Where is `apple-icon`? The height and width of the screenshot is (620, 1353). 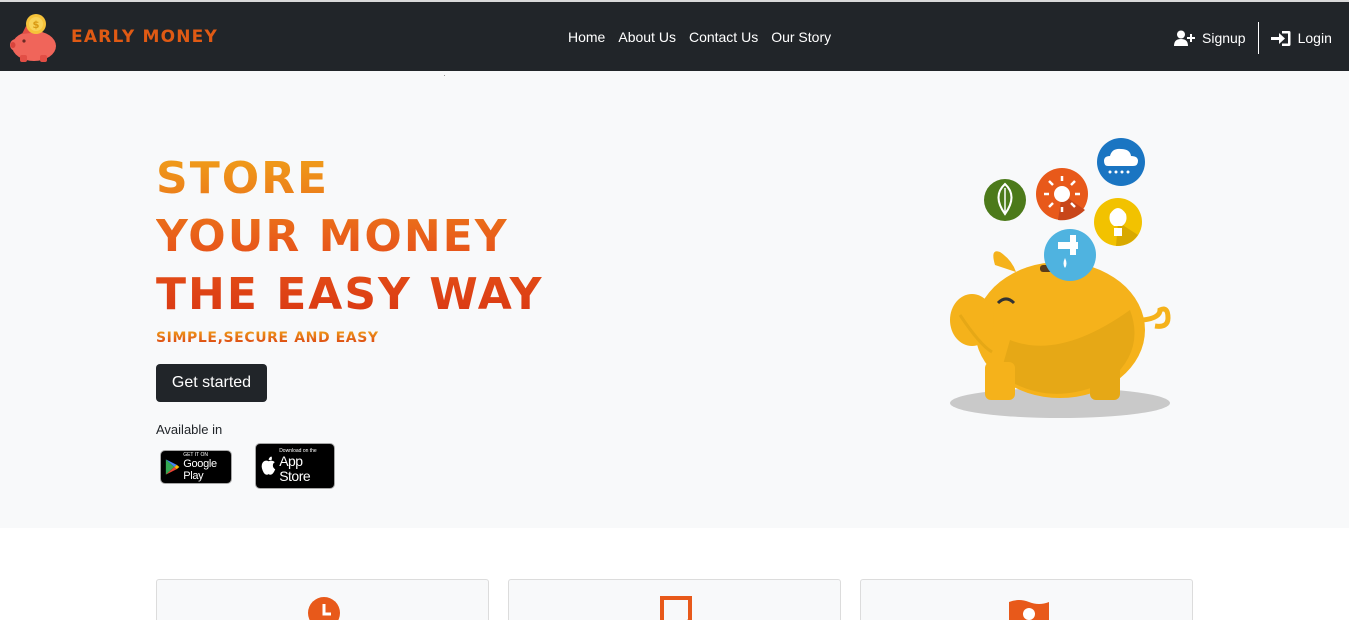 apple-icon is located at coordinates (268, 465).